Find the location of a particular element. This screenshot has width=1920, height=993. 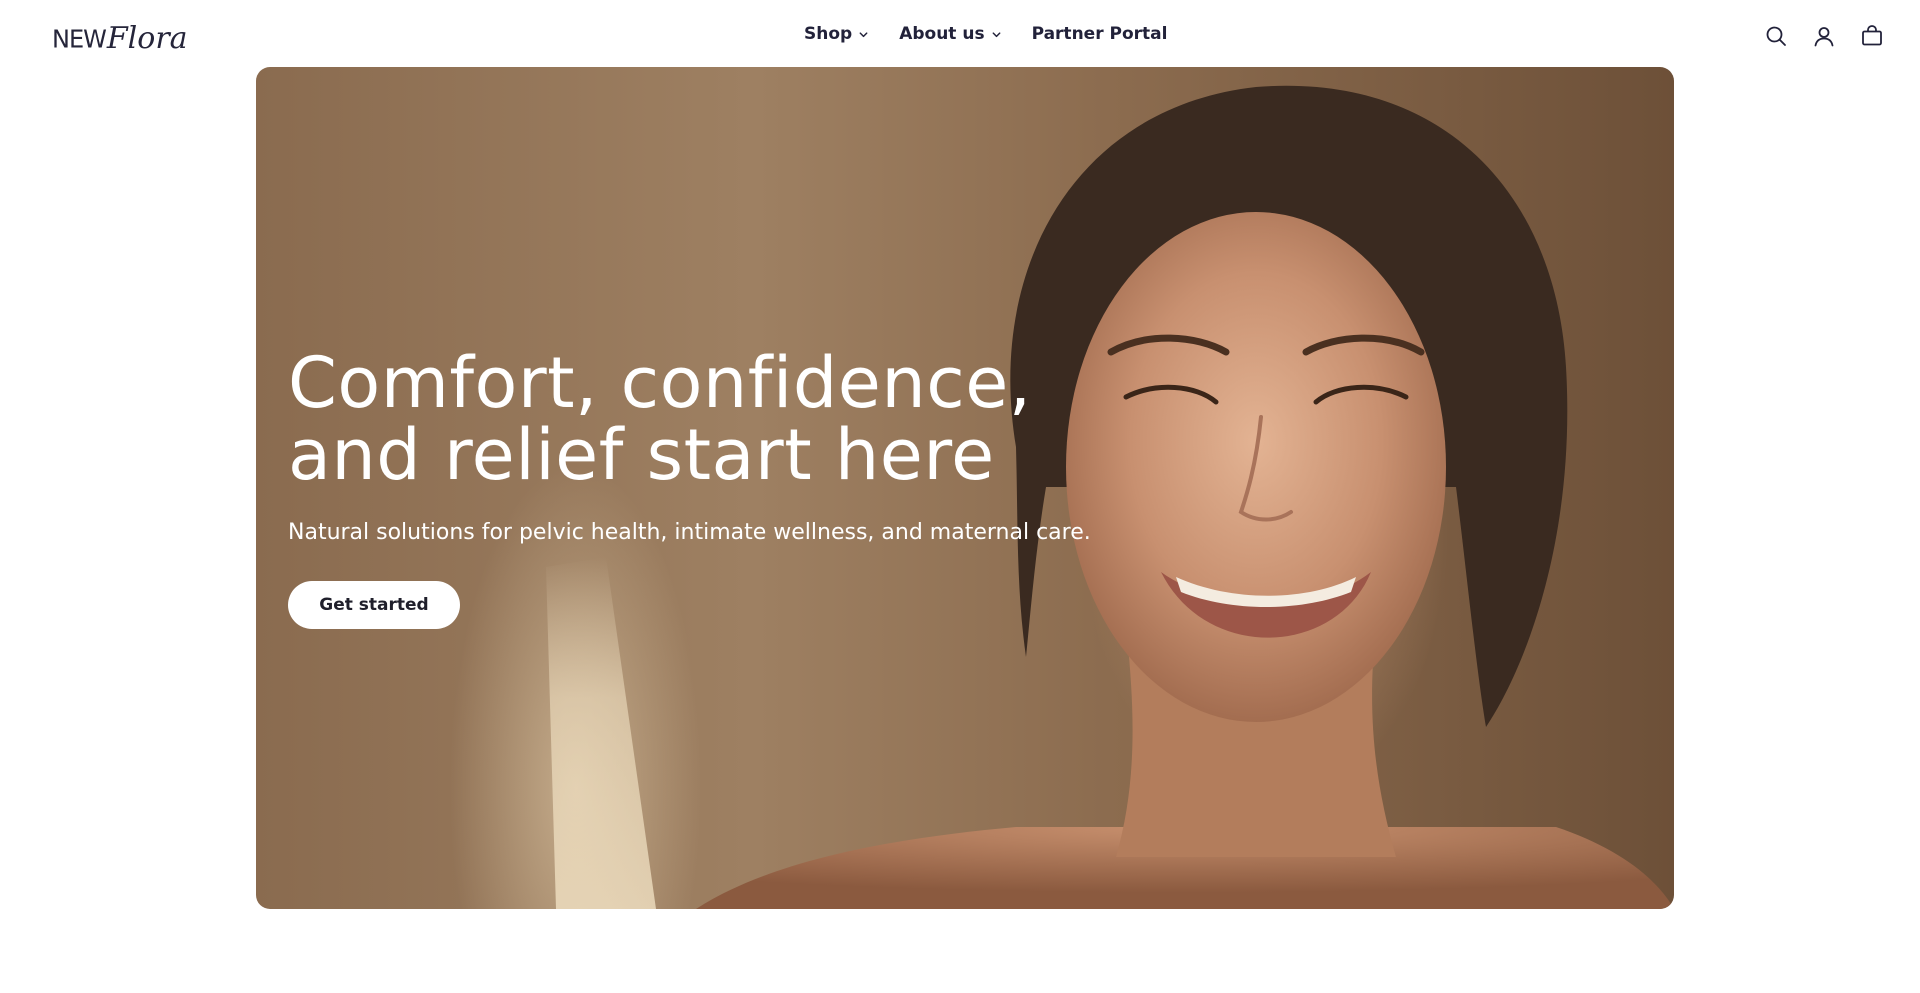

logo-text-flora: Flora is located at coordinates (147, 38).